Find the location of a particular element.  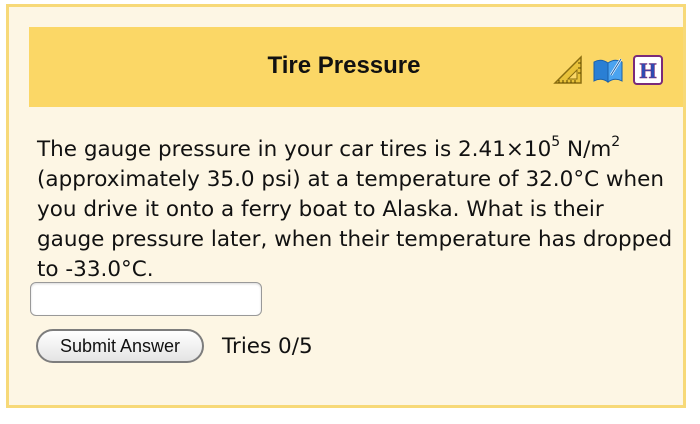

book-icon is located at coordinates (608, 70).